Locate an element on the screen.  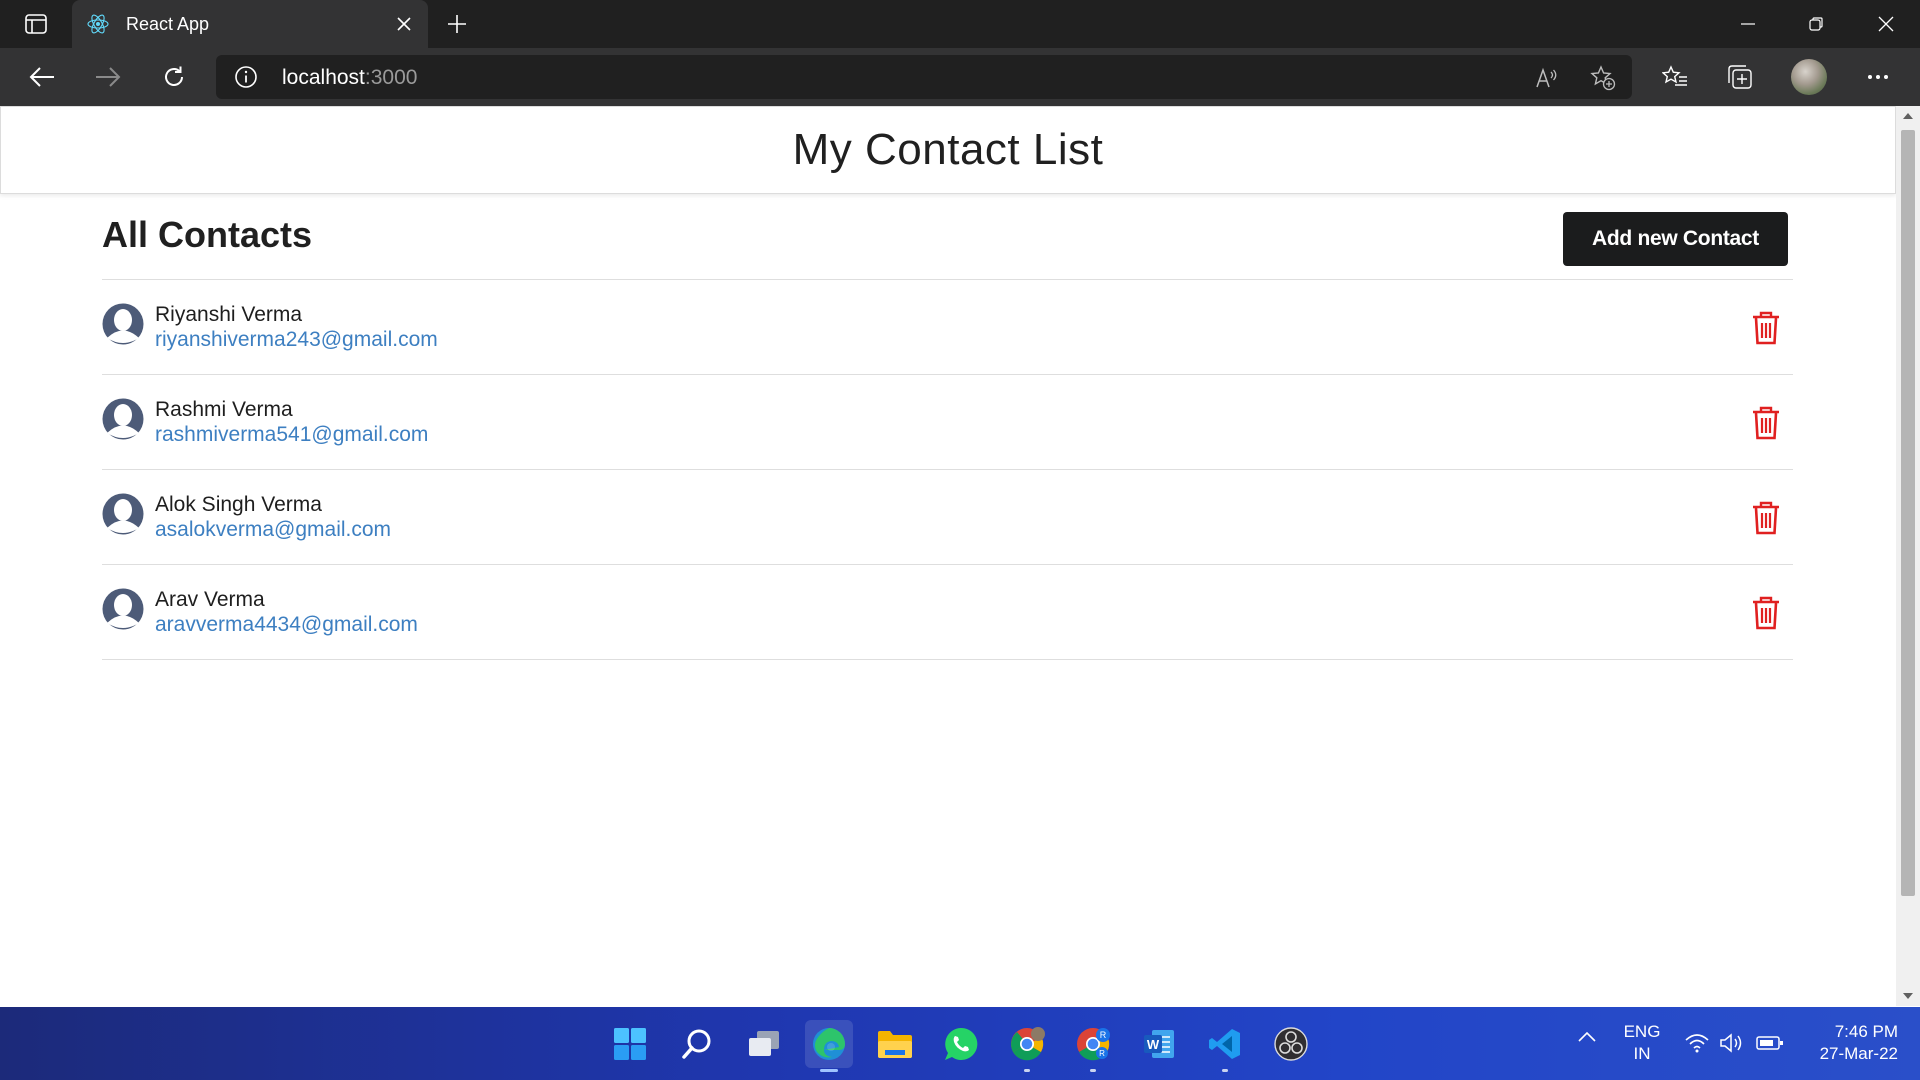
contact-row: Rashmi Verma rashmiverma541@gmail.com is located at coordinates (947, 422).